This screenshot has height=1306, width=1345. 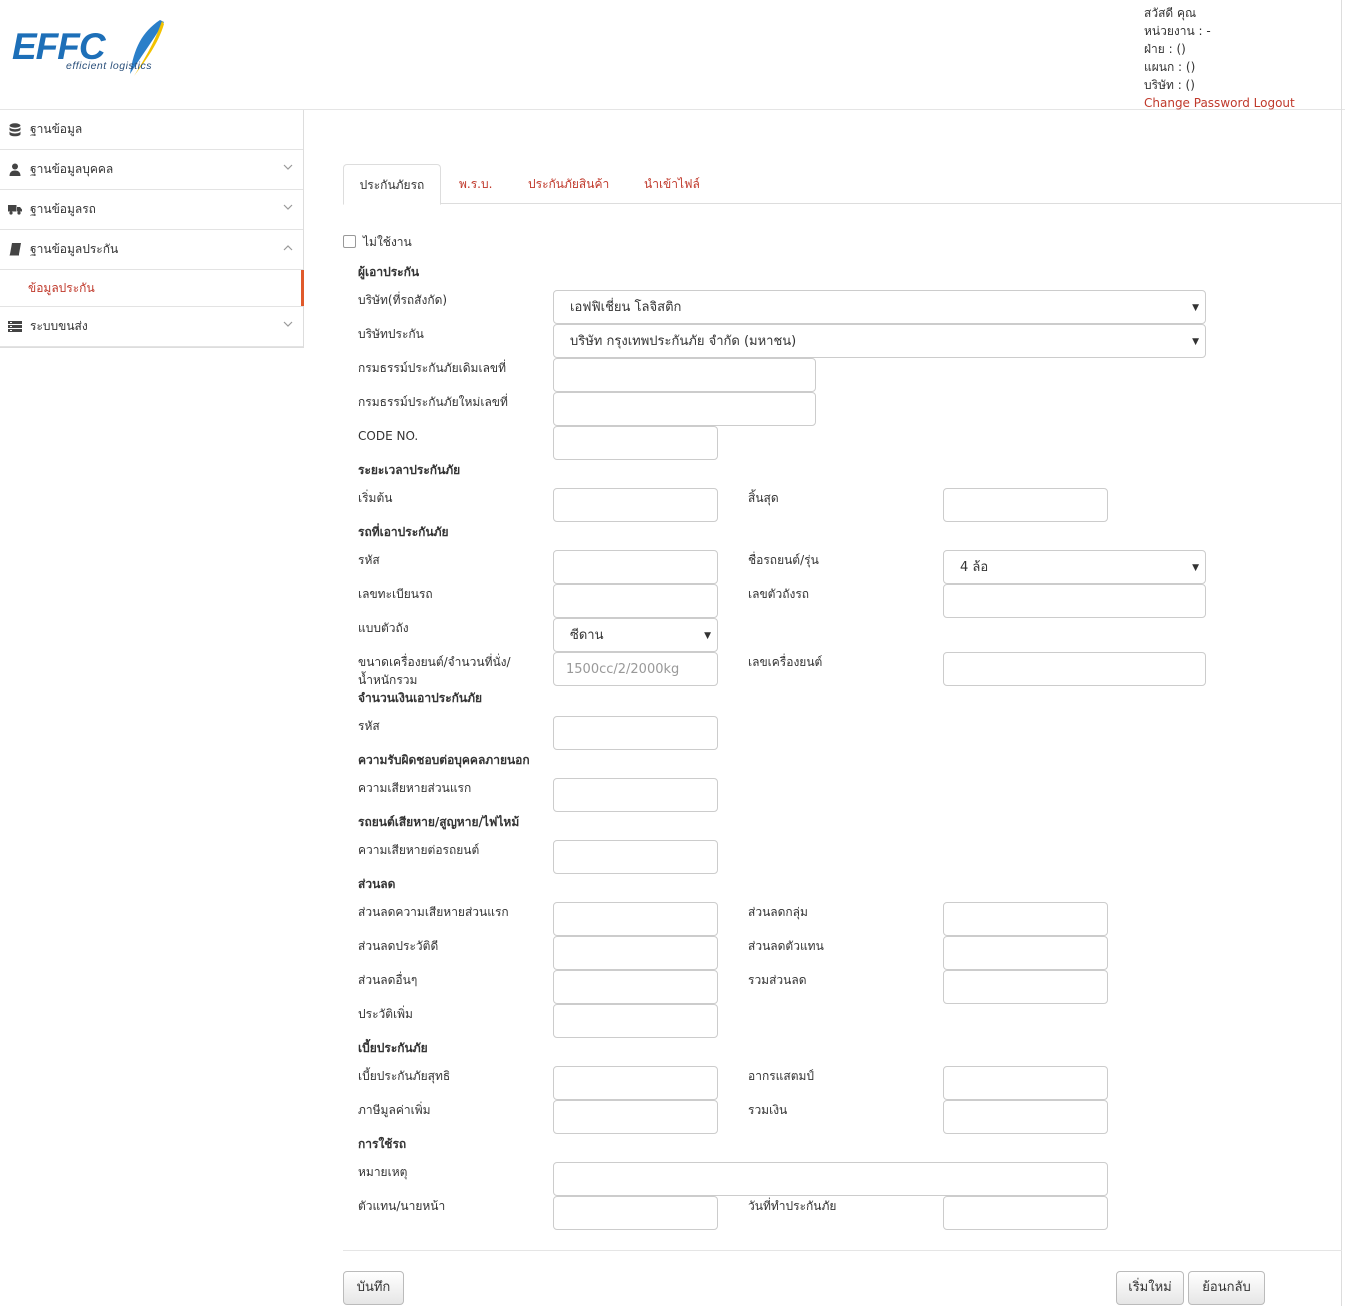 What do you see at coordinates (74, 249) in the screenshot?
I see `sidebar-item-label: ฐานข้อมูลประกัน` at bounding box center [74, 249].